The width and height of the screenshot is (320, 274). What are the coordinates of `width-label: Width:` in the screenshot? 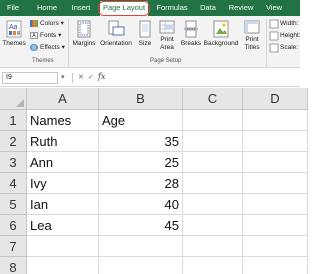 It's located at (289, 23).